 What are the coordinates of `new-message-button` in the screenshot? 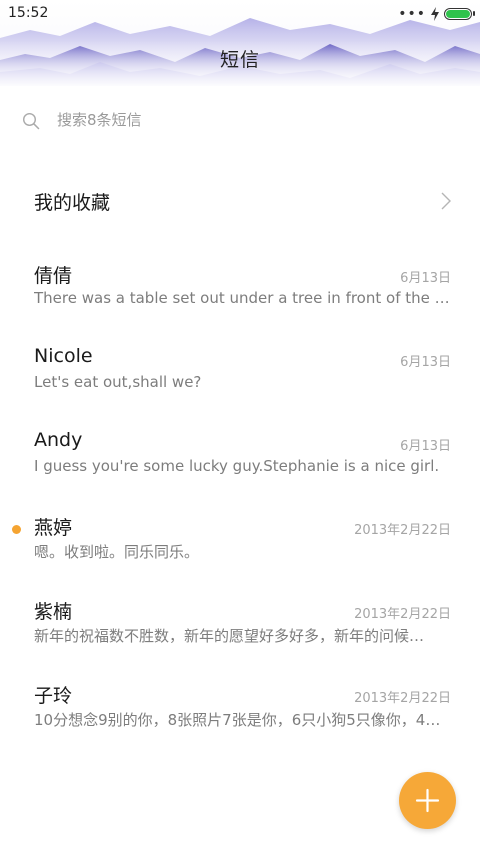 It's located at (427, 800).